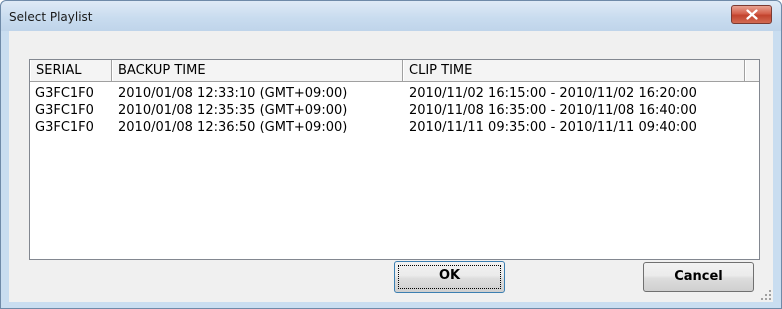  I want to click on cancel-button: Cancel, so click(698, 277).